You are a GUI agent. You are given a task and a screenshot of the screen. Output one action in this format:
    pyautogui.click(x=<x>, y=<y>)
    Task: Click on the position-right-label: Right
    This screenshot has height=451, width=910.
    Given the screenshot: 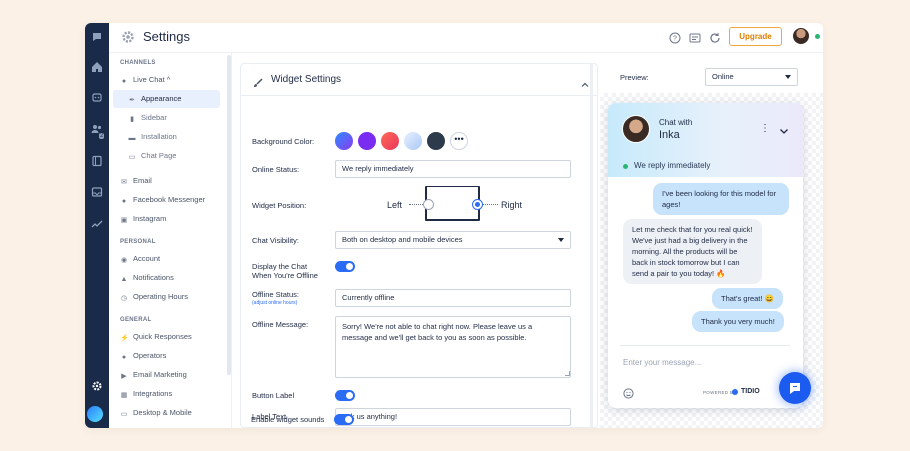 What is the action you would take?
    pyautogui.click(x=512, y=205)
    